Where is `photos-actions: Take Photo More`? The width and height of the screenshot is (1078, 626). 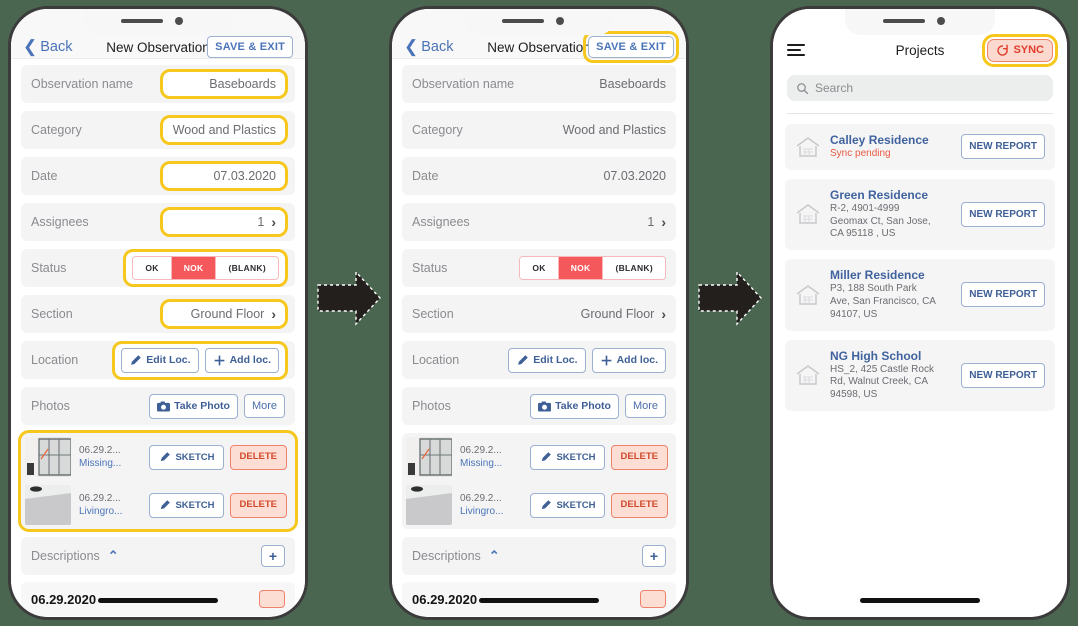 photos-actions: Take Photo More is located at coordinates (217, 406).